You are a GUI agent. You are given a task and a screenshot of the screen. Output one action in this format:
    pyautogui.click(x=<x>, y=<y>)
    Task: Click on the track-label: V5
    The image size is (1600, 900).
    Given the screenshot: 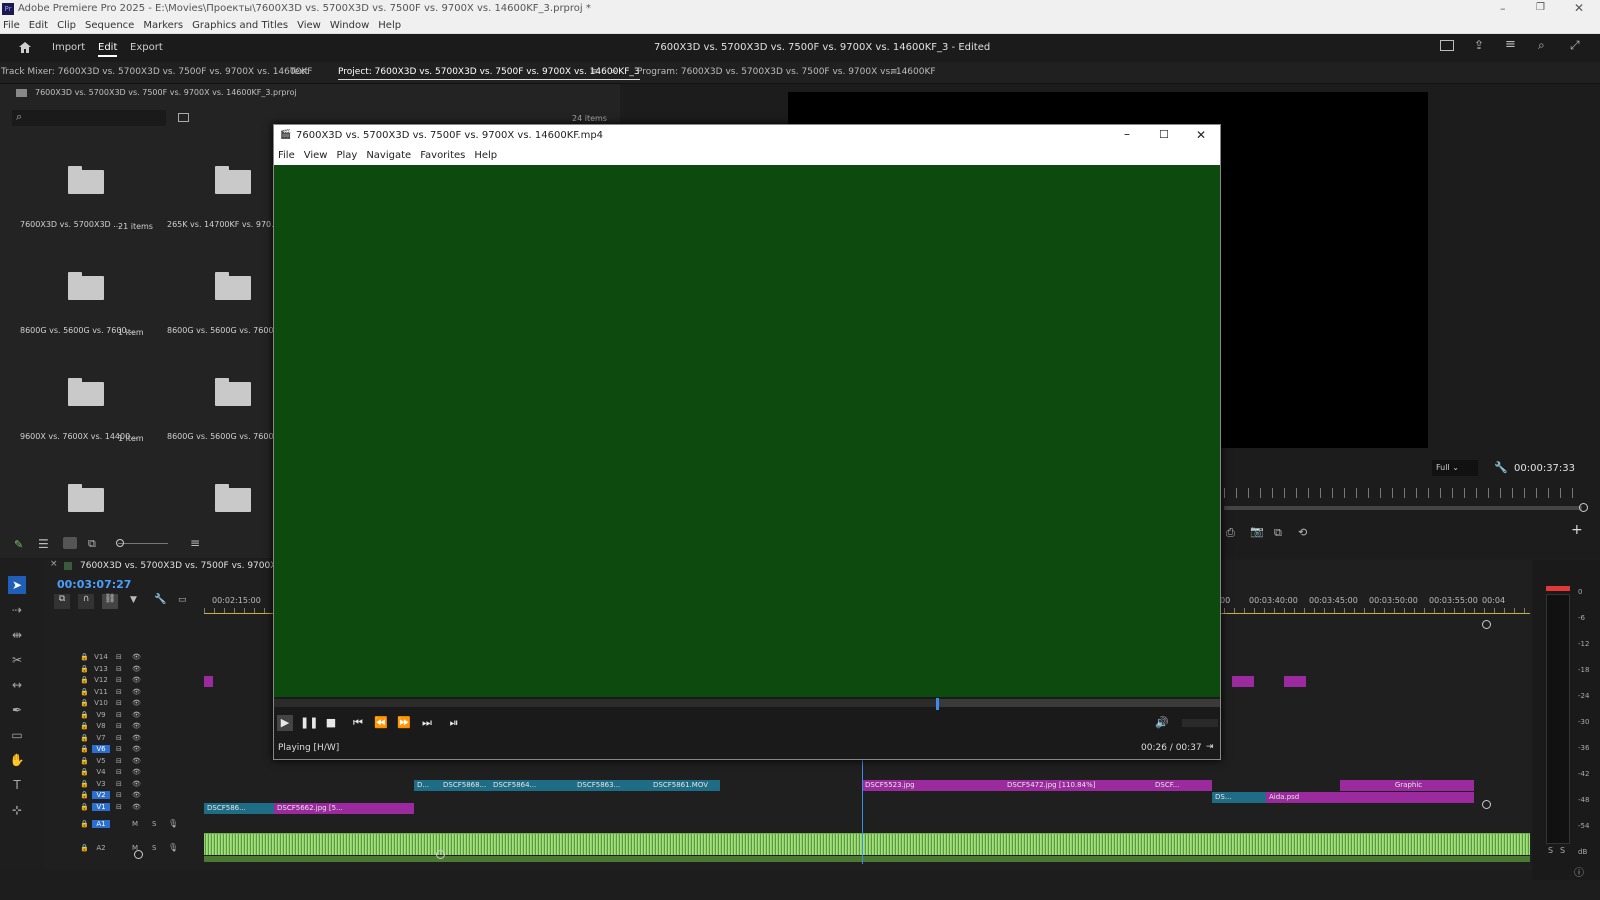 What is the action you would take?
    pyautogui.click(x=101, y=761)
    